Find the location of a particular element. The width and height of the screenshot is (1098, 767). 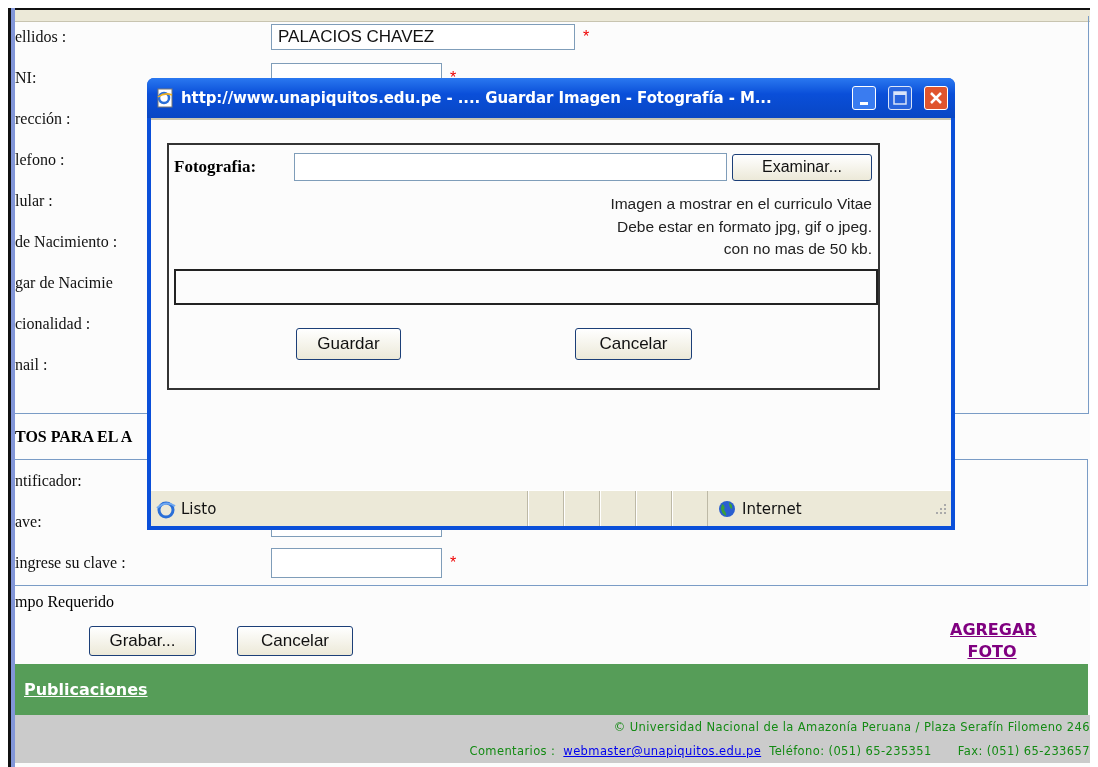

hint-text: Imagen a mostrar en el curriculo Vitae is located at coordinates (741, 204).